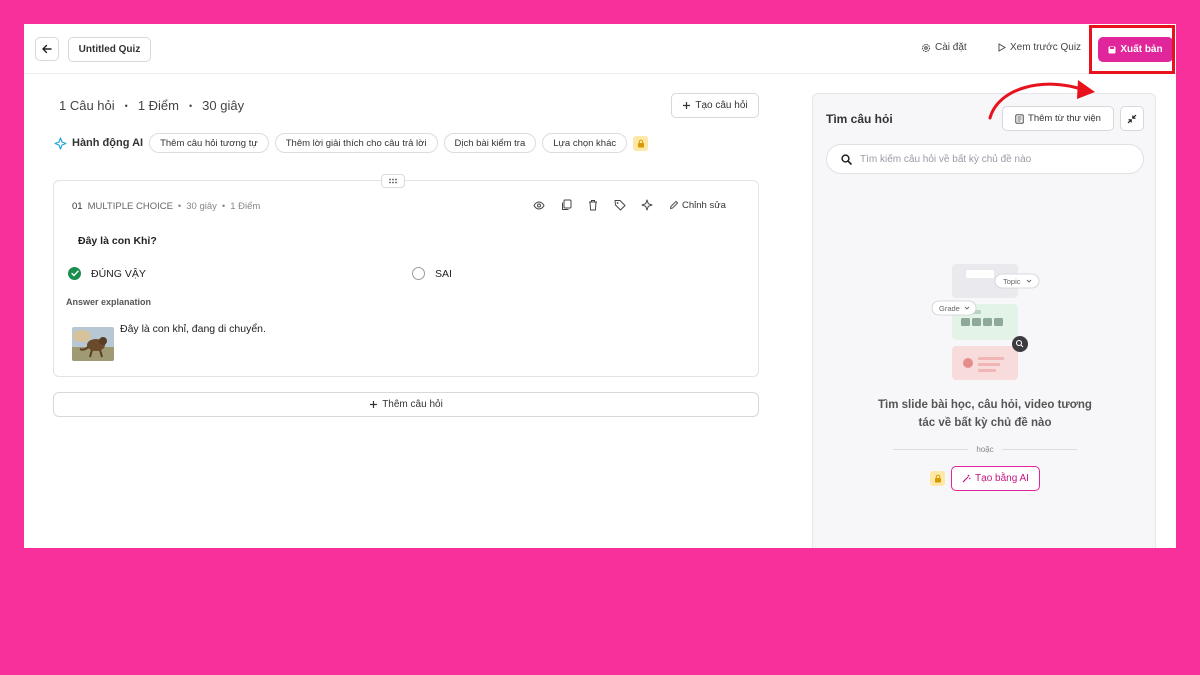 This screenshot has height=675, width=1200. Describe the element at coordinates (158, 105) in the screenshot. I see `point-count: 1 Điểm` at that location.